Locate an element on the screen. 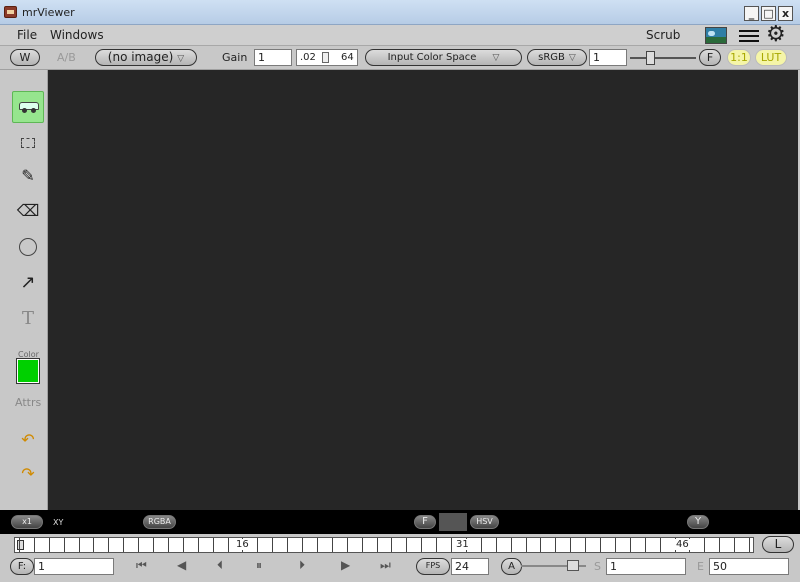  text-tool-button: T is located at coordinates (28, 320).